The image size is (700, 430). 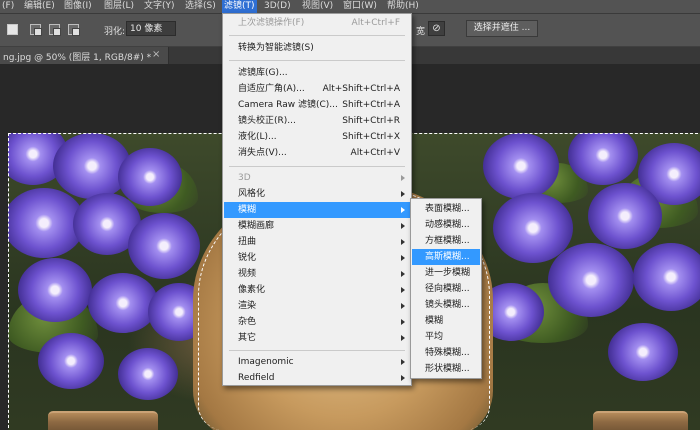 What do you see at coordinates (317, 23) in the screenshot?
I see `menu-item-last-filter: 上次滤镜操作(F) Alt+Ctrl+F` at bounding box center [317, 23].